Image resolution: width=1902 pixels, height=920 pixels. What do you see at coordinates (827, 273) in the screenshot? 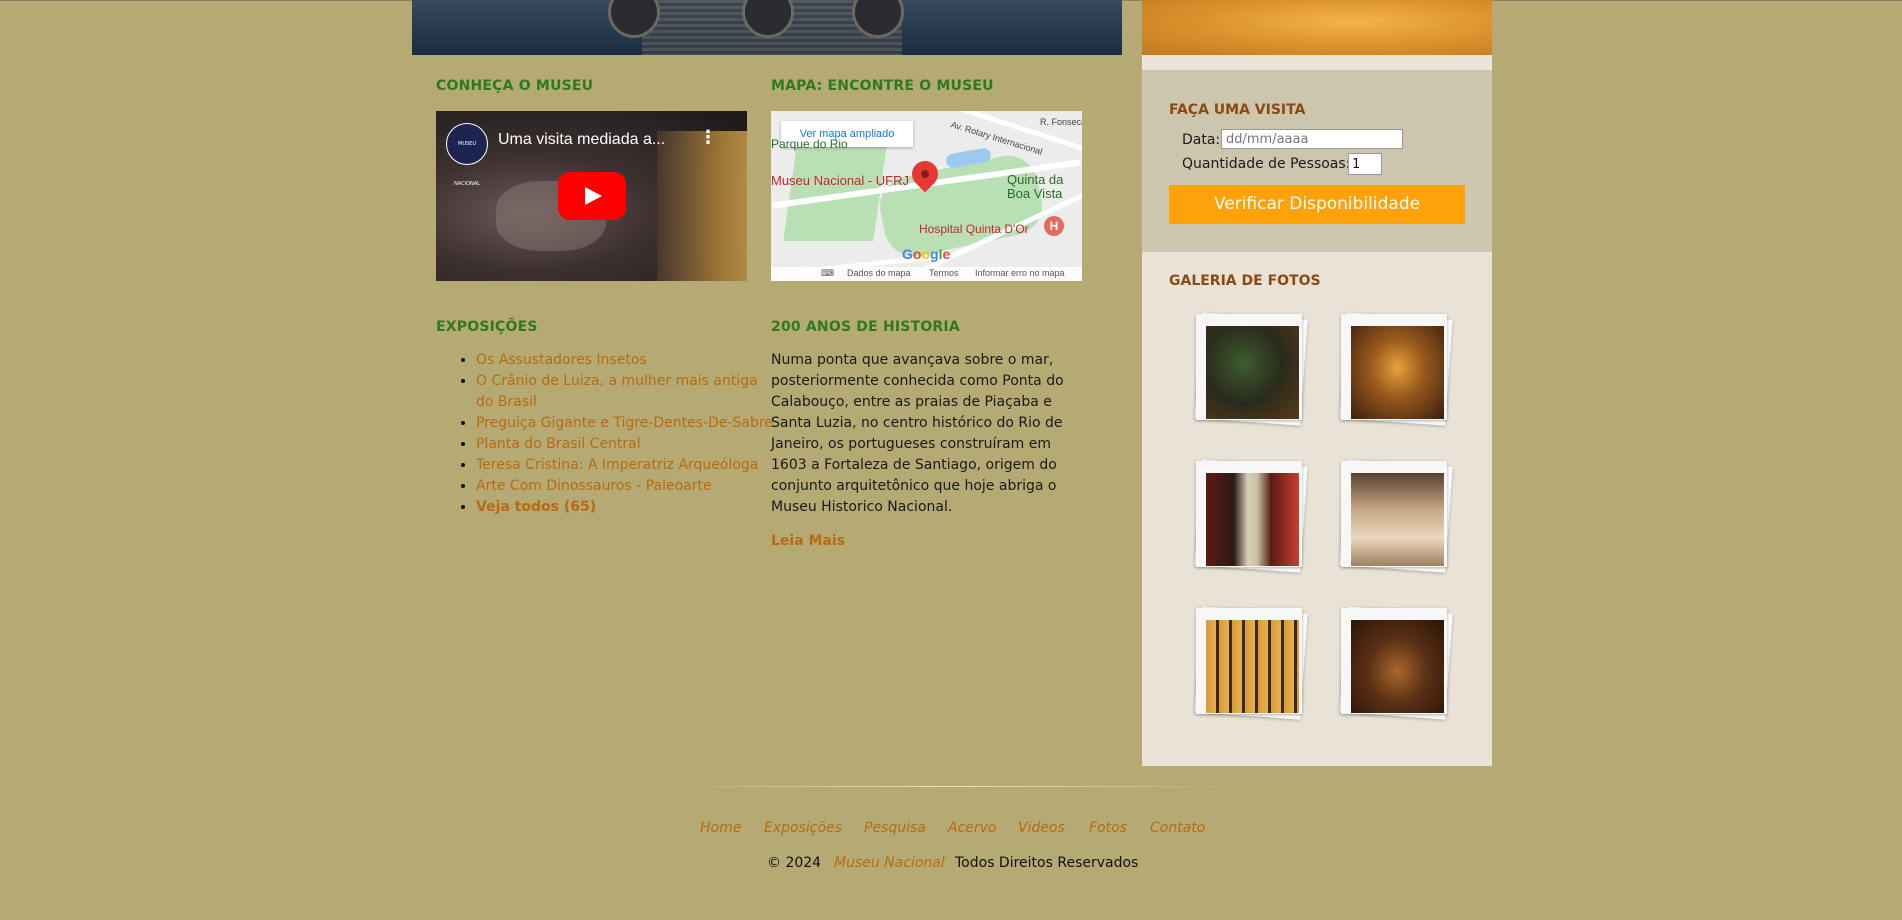
I see `keyboard-icon: ⌨` at bounding box center [827, 273].